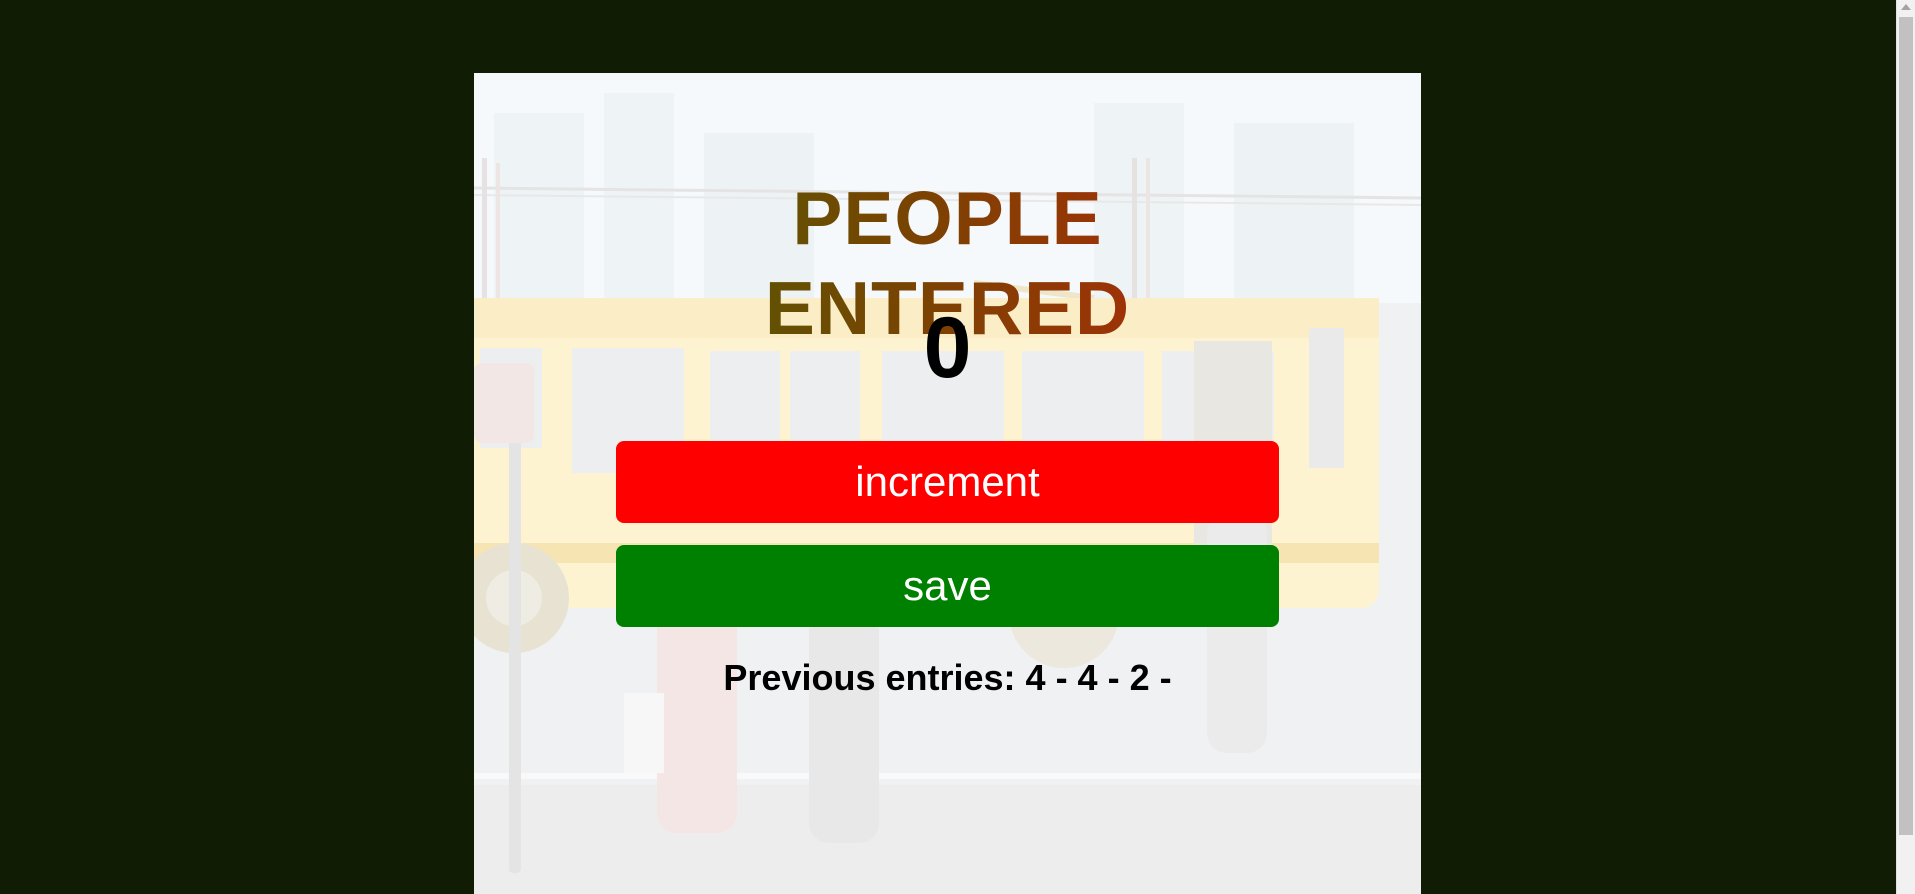 This screenshot has width=1915, height=894. What do you see at coordinates (947, 586) in the screenshot?
I see `save-button: save` at bounding box center [947, 586].